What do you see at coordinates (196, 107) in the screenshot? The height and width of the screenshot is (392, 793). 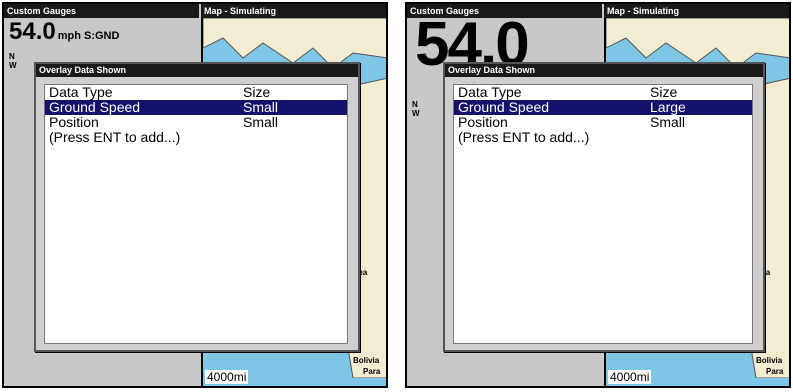 I see `list-item-ground-speed: Ground Speed Small` at bounding box center [196, 107].